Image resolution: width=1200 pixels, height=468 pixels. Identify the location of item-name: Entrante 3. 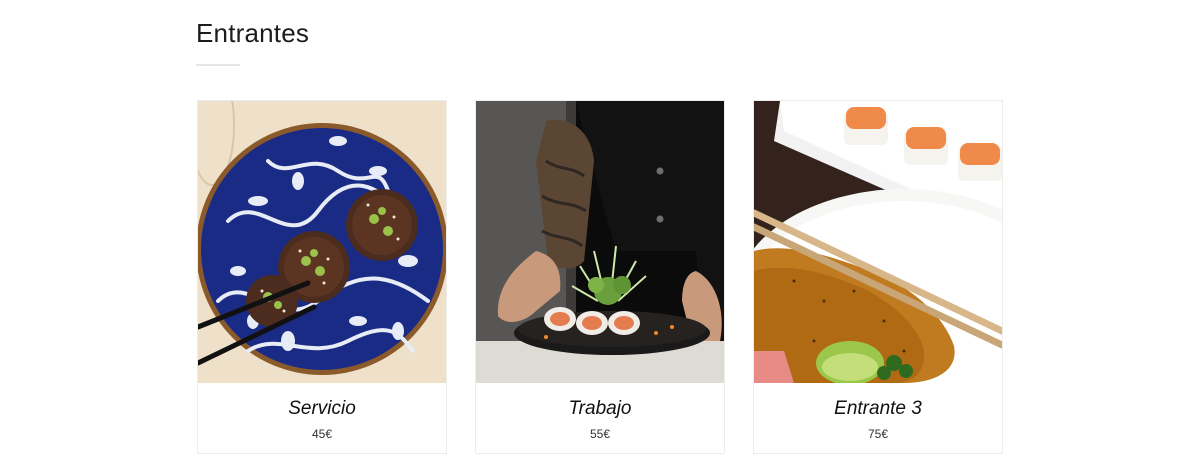
(878, 409).